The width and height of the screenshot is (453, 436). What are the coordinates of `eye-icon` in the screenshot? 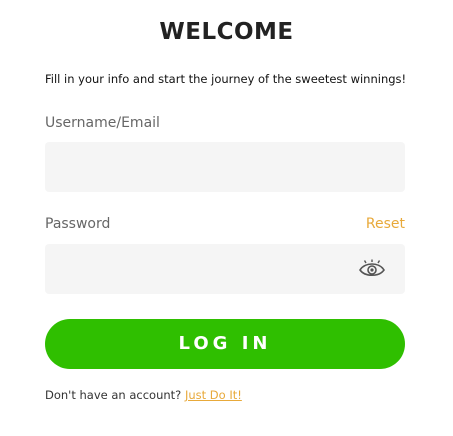 It's located at (372, 269).